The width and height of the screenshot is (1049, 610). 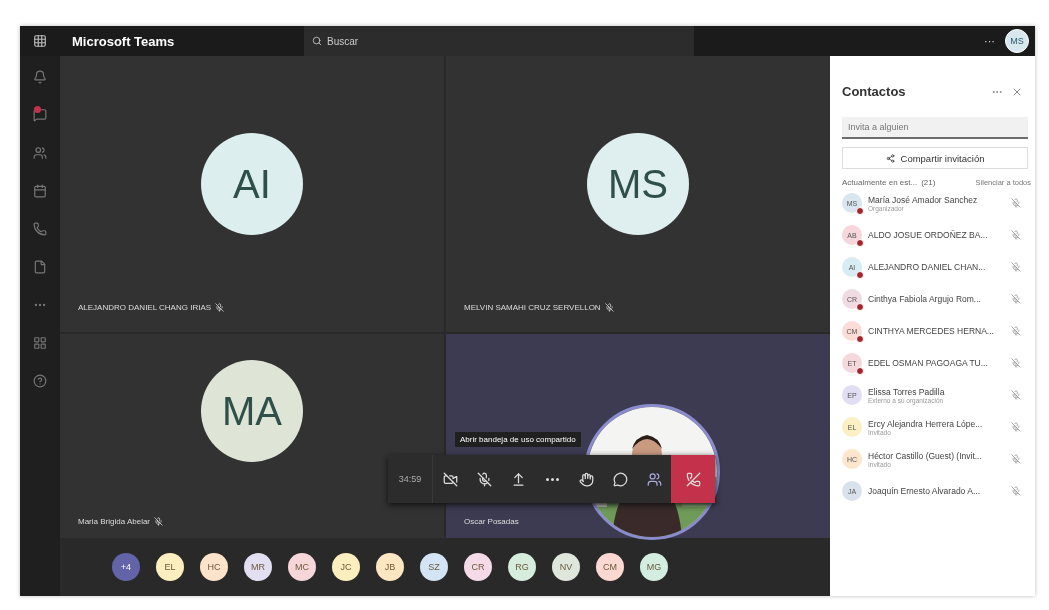 What do you see at coordinates (532, 307) in the screenshot?
I see `participant-name: MELVIN SAMAHI CRUZ SERVELLON` at bounding box center [532, 307].